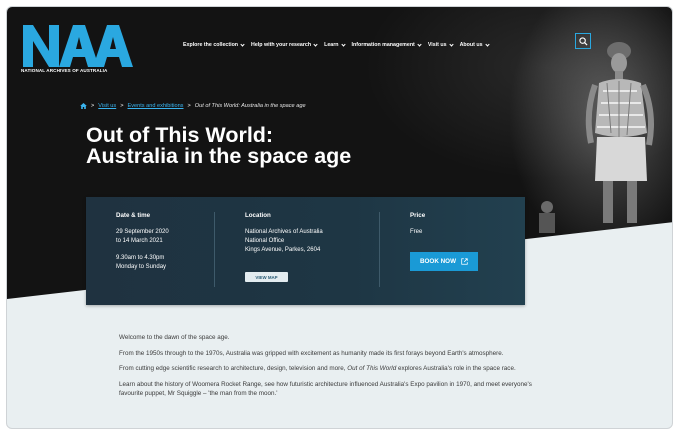 The image size is (675, 429). I want to click on home-icon, so click(83, 106).